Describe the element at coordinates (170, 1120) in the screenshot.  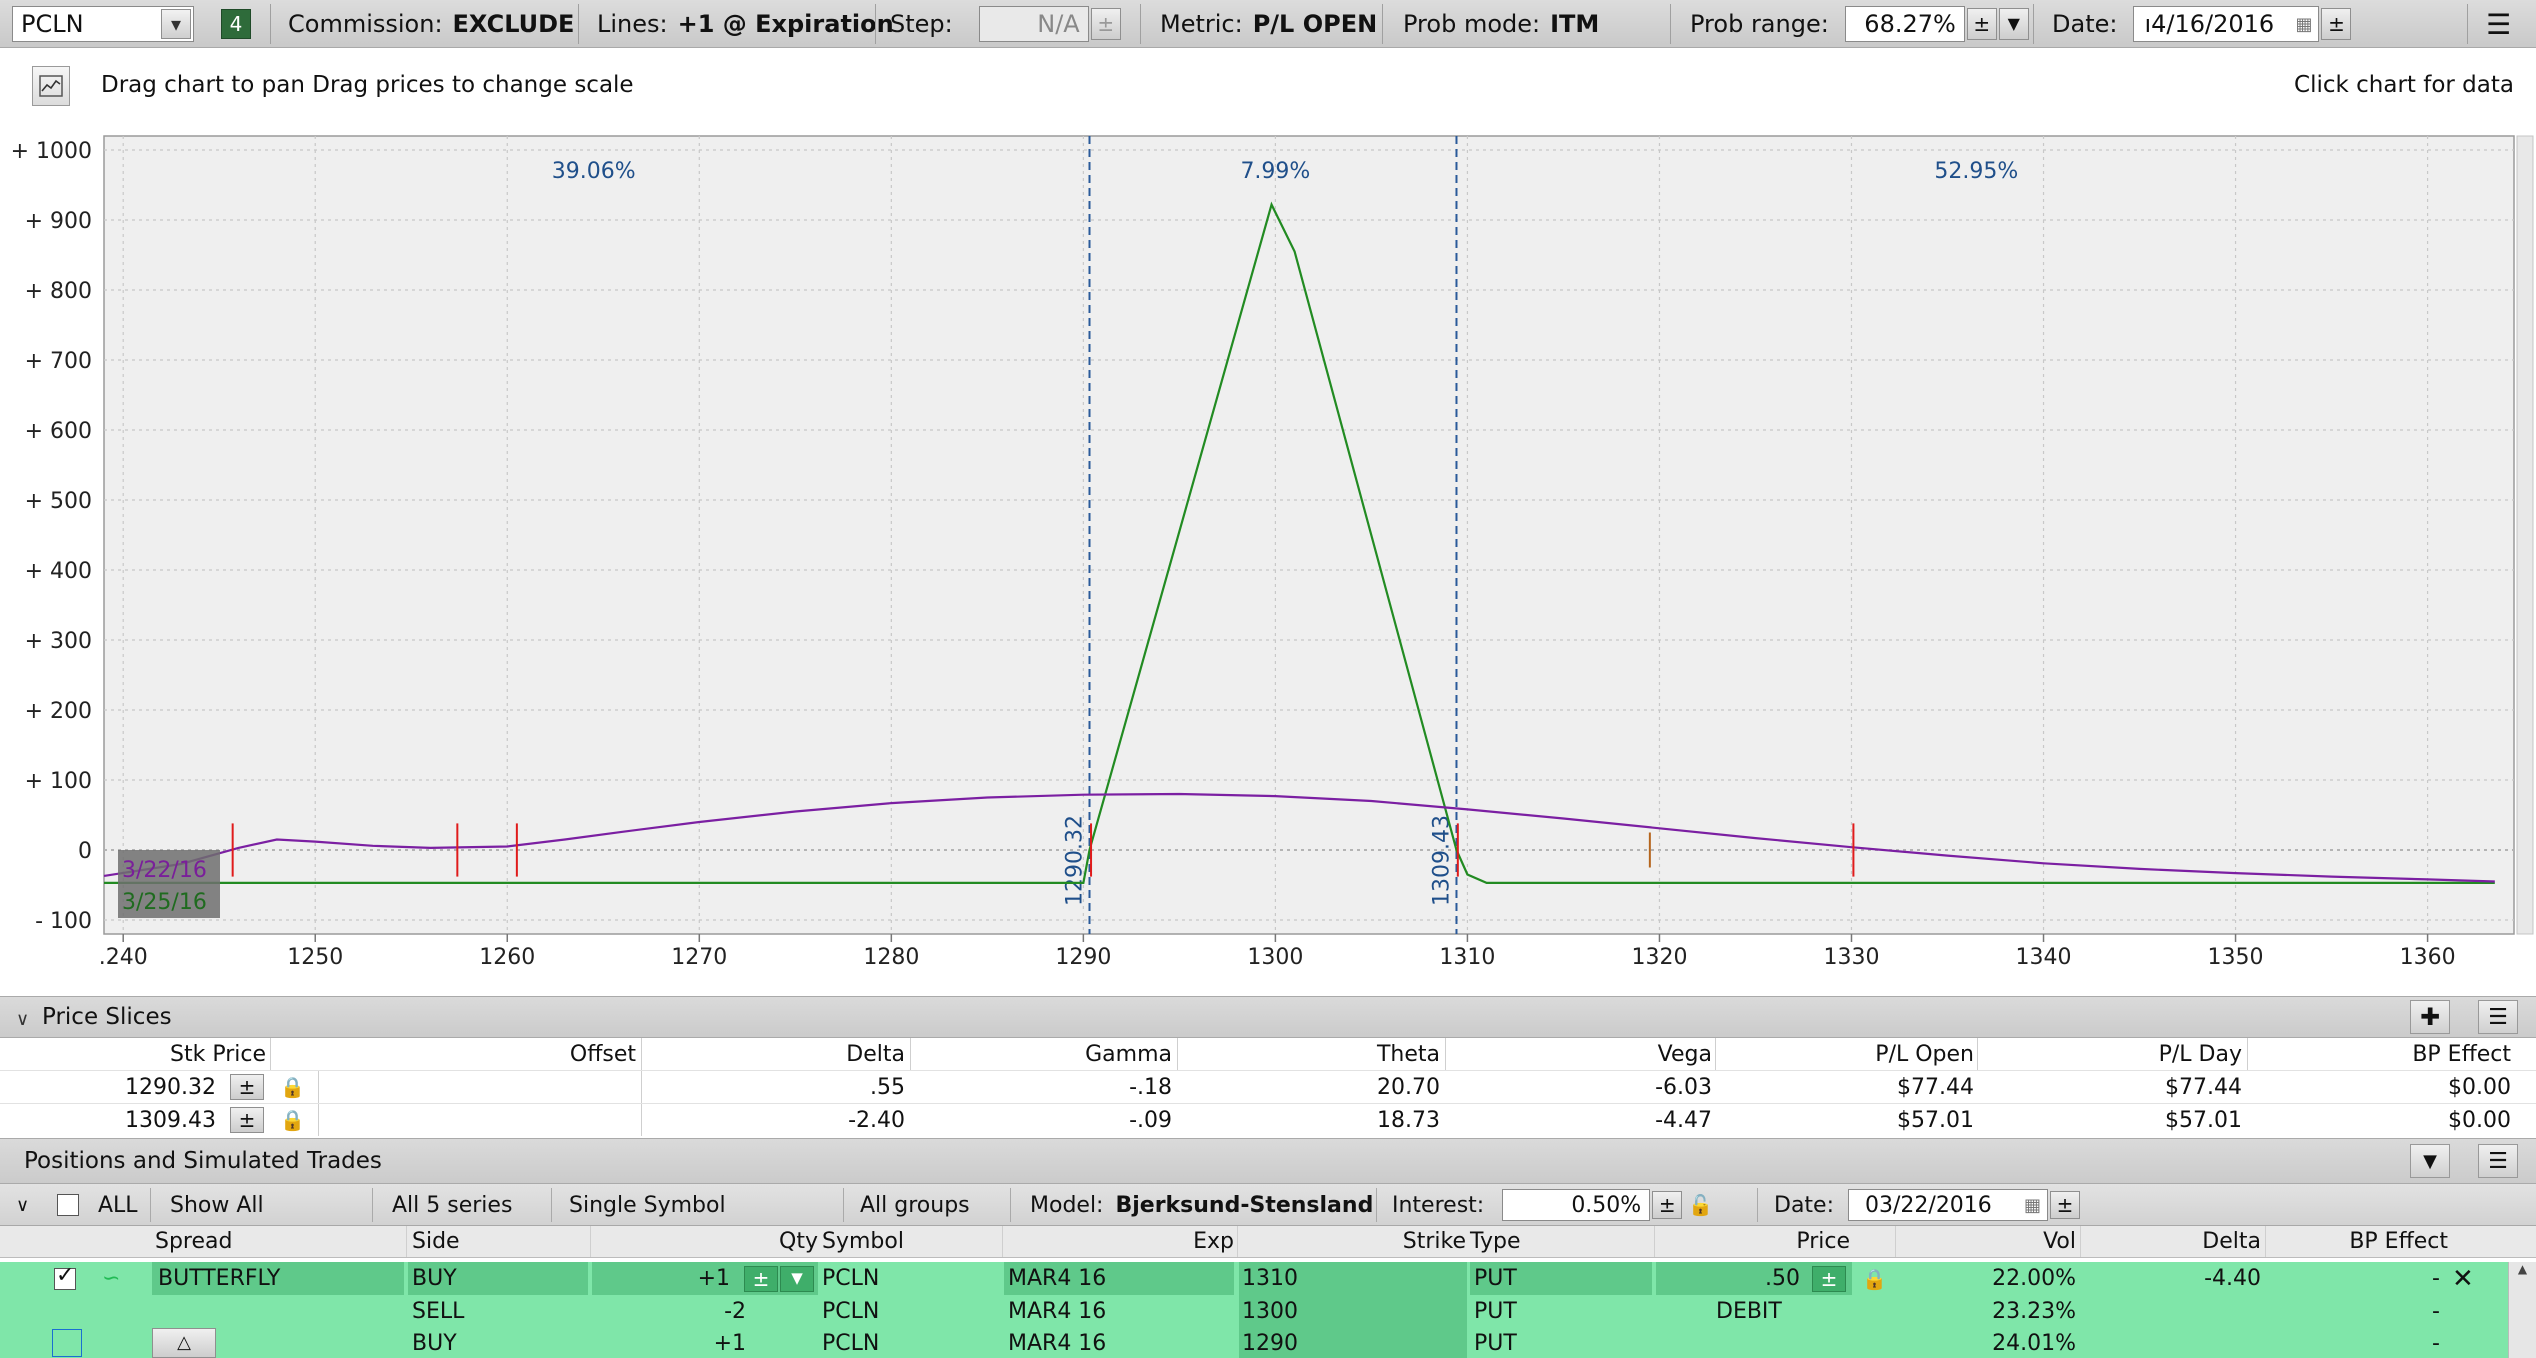
I see `slice-stk-price: 1309.43` at that location.